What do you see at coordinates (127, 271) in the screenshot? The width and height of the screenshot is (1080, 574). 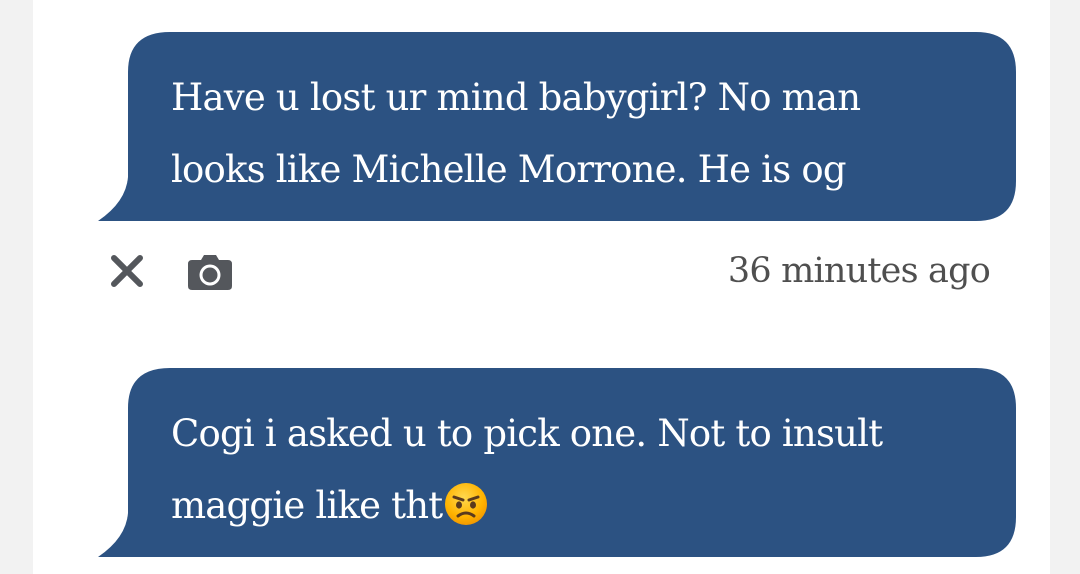 I see `close-icon` at bounding box center [127, 271].